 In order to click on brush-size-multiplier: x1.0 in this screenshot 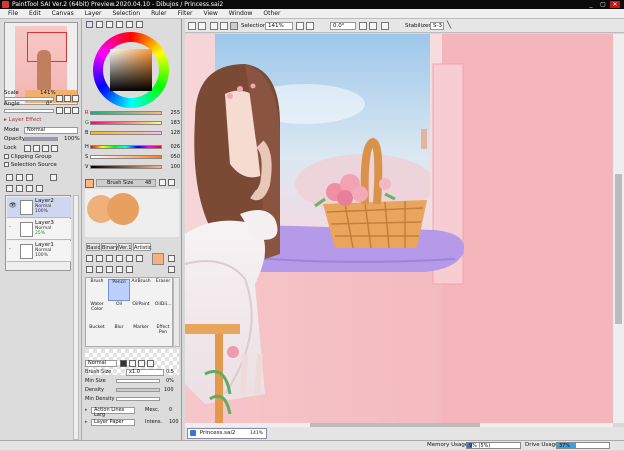, I will do `click(145, 372)`.